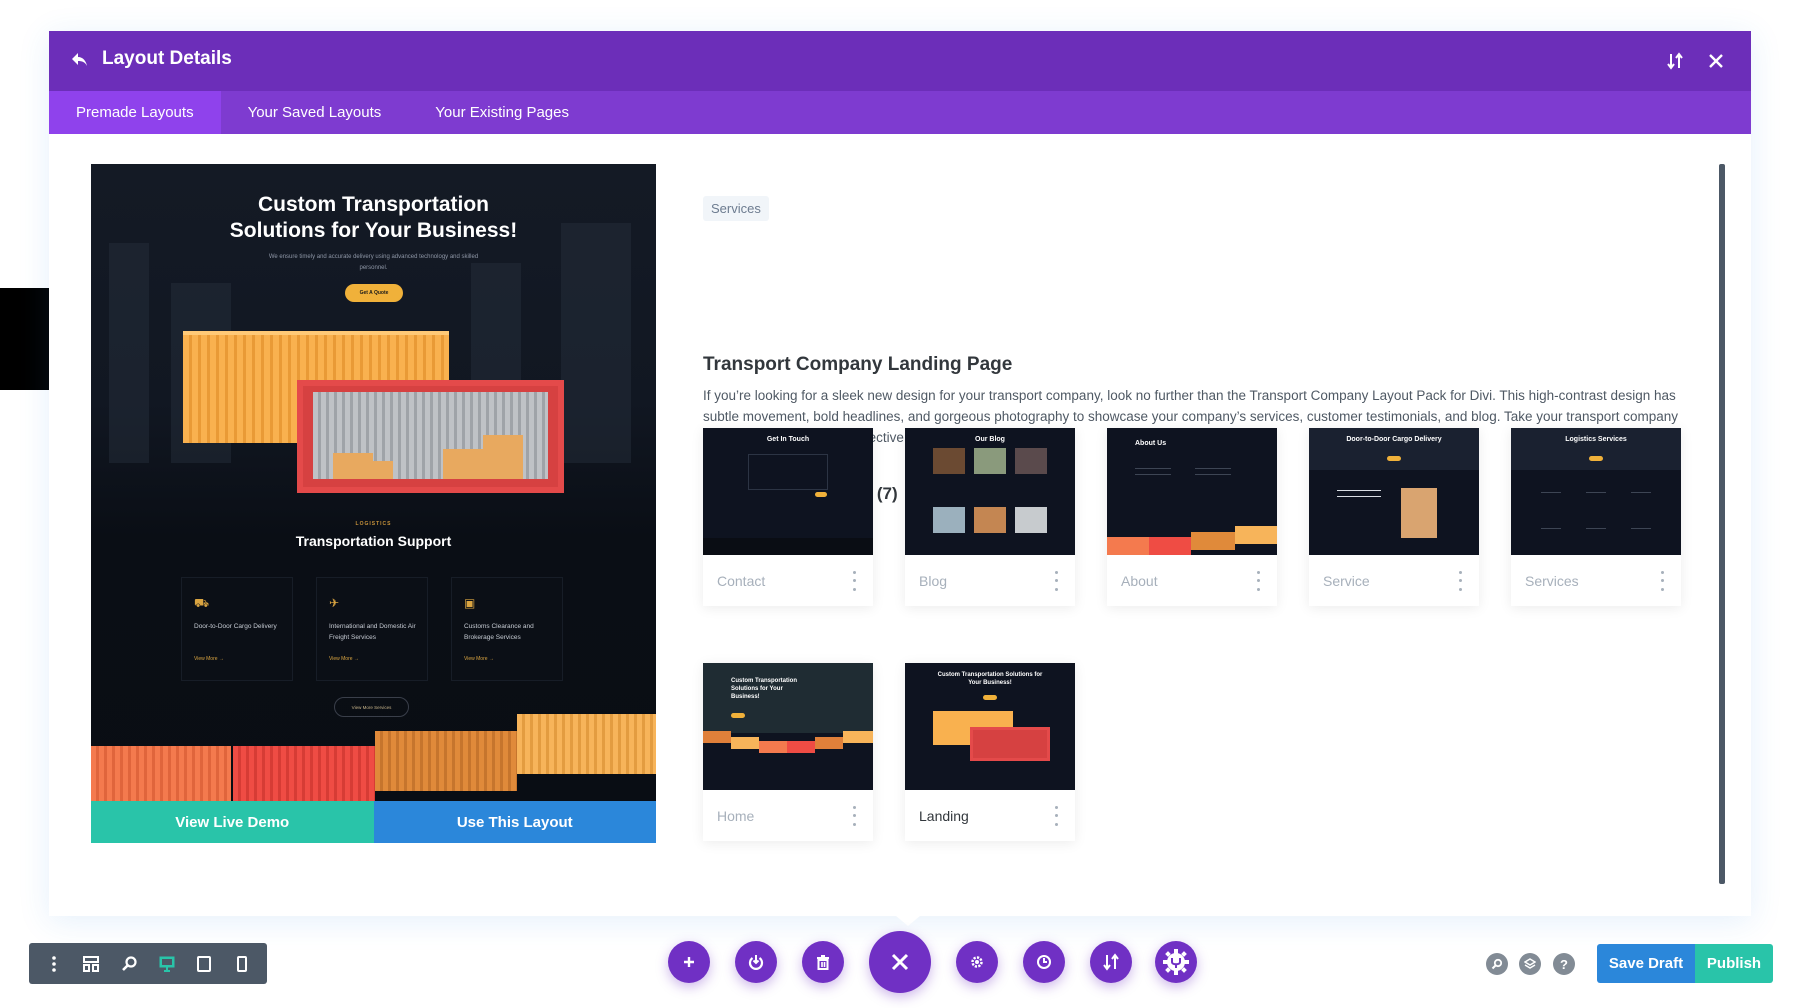 This screenshot has height=1008, width=1800. Describe the element at coordinates (1734, 963) in the screenshot. I see `publish-button: Publish` at that location.